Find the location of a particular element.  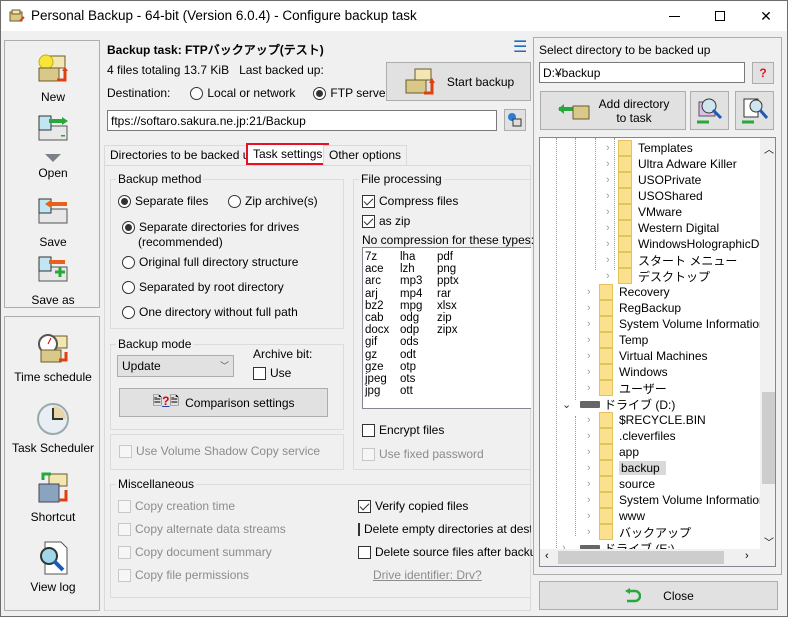

copy-ads-option: Copy alternate data streams is located at coordinates (202, 529).